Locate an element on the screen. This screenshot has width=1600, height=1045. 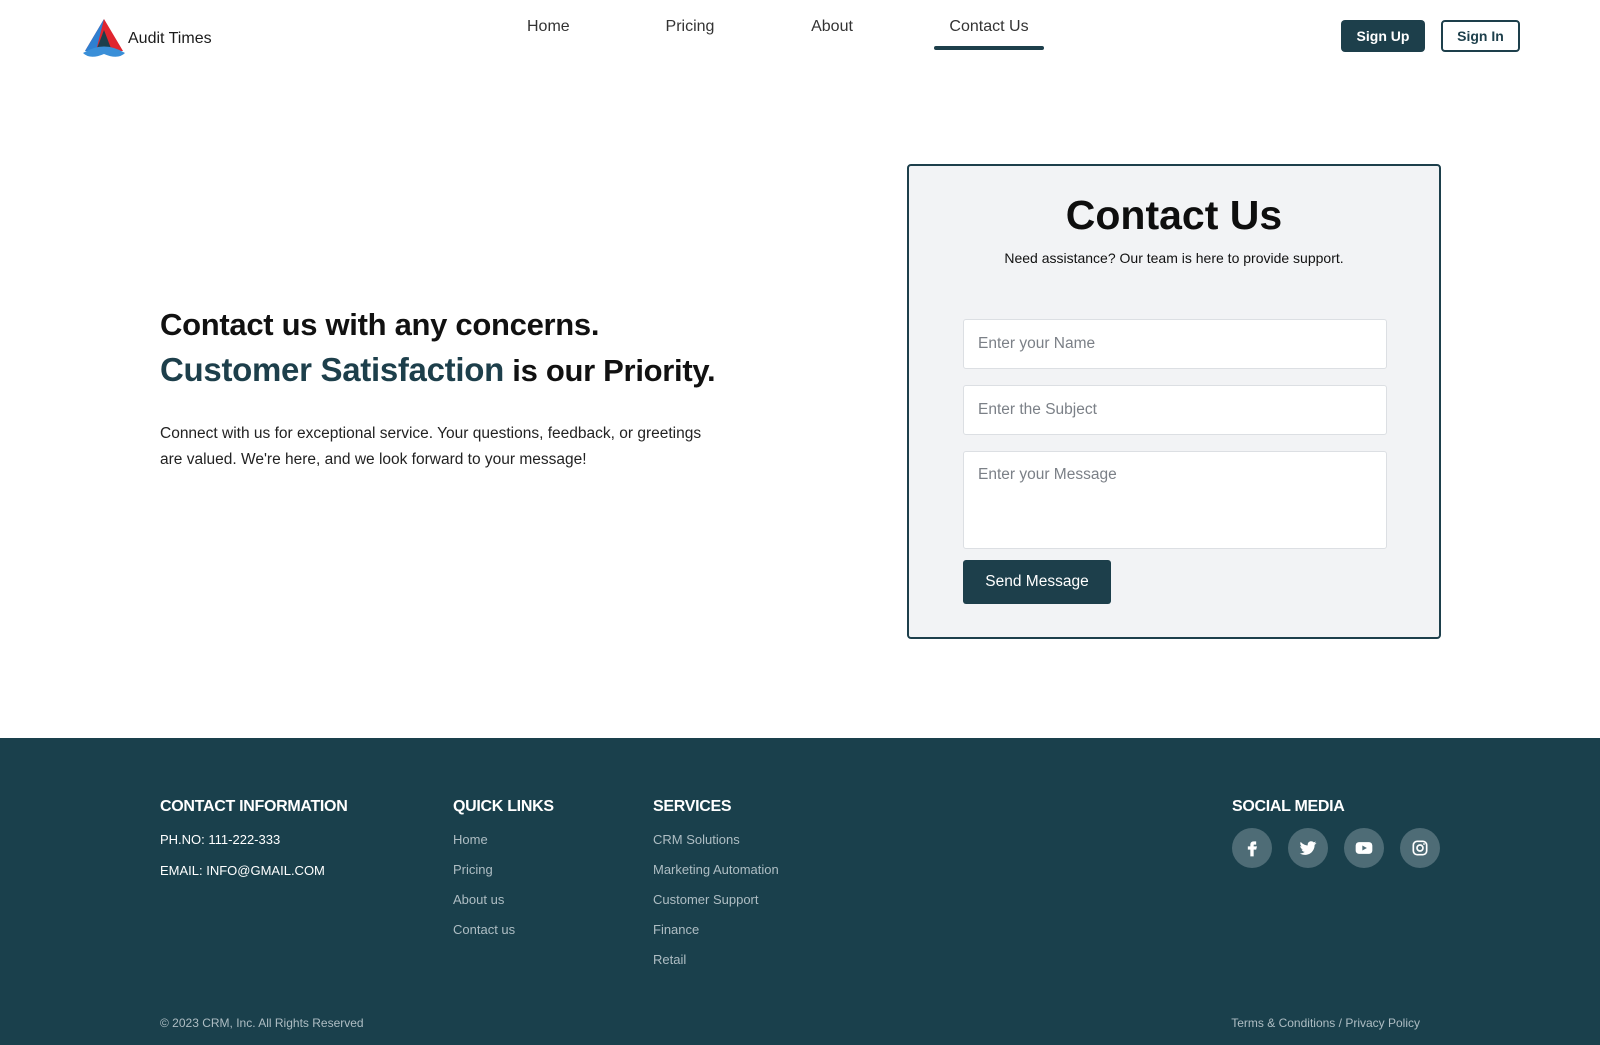
brand-name: Audit Times is located at coordinates (170, 38).